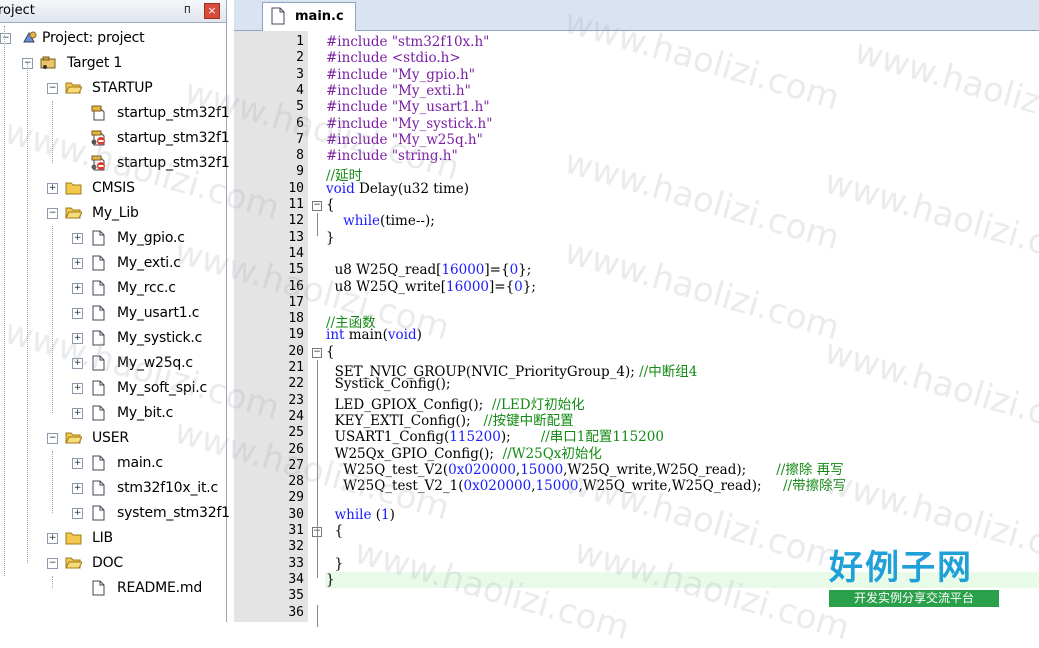 The height and width of the screenshot is (648, 1039). Describe the element at coordinates (914, 598) in the screenshot. I see `logo-subtitle: 开发实例分享交流平台` at that location.